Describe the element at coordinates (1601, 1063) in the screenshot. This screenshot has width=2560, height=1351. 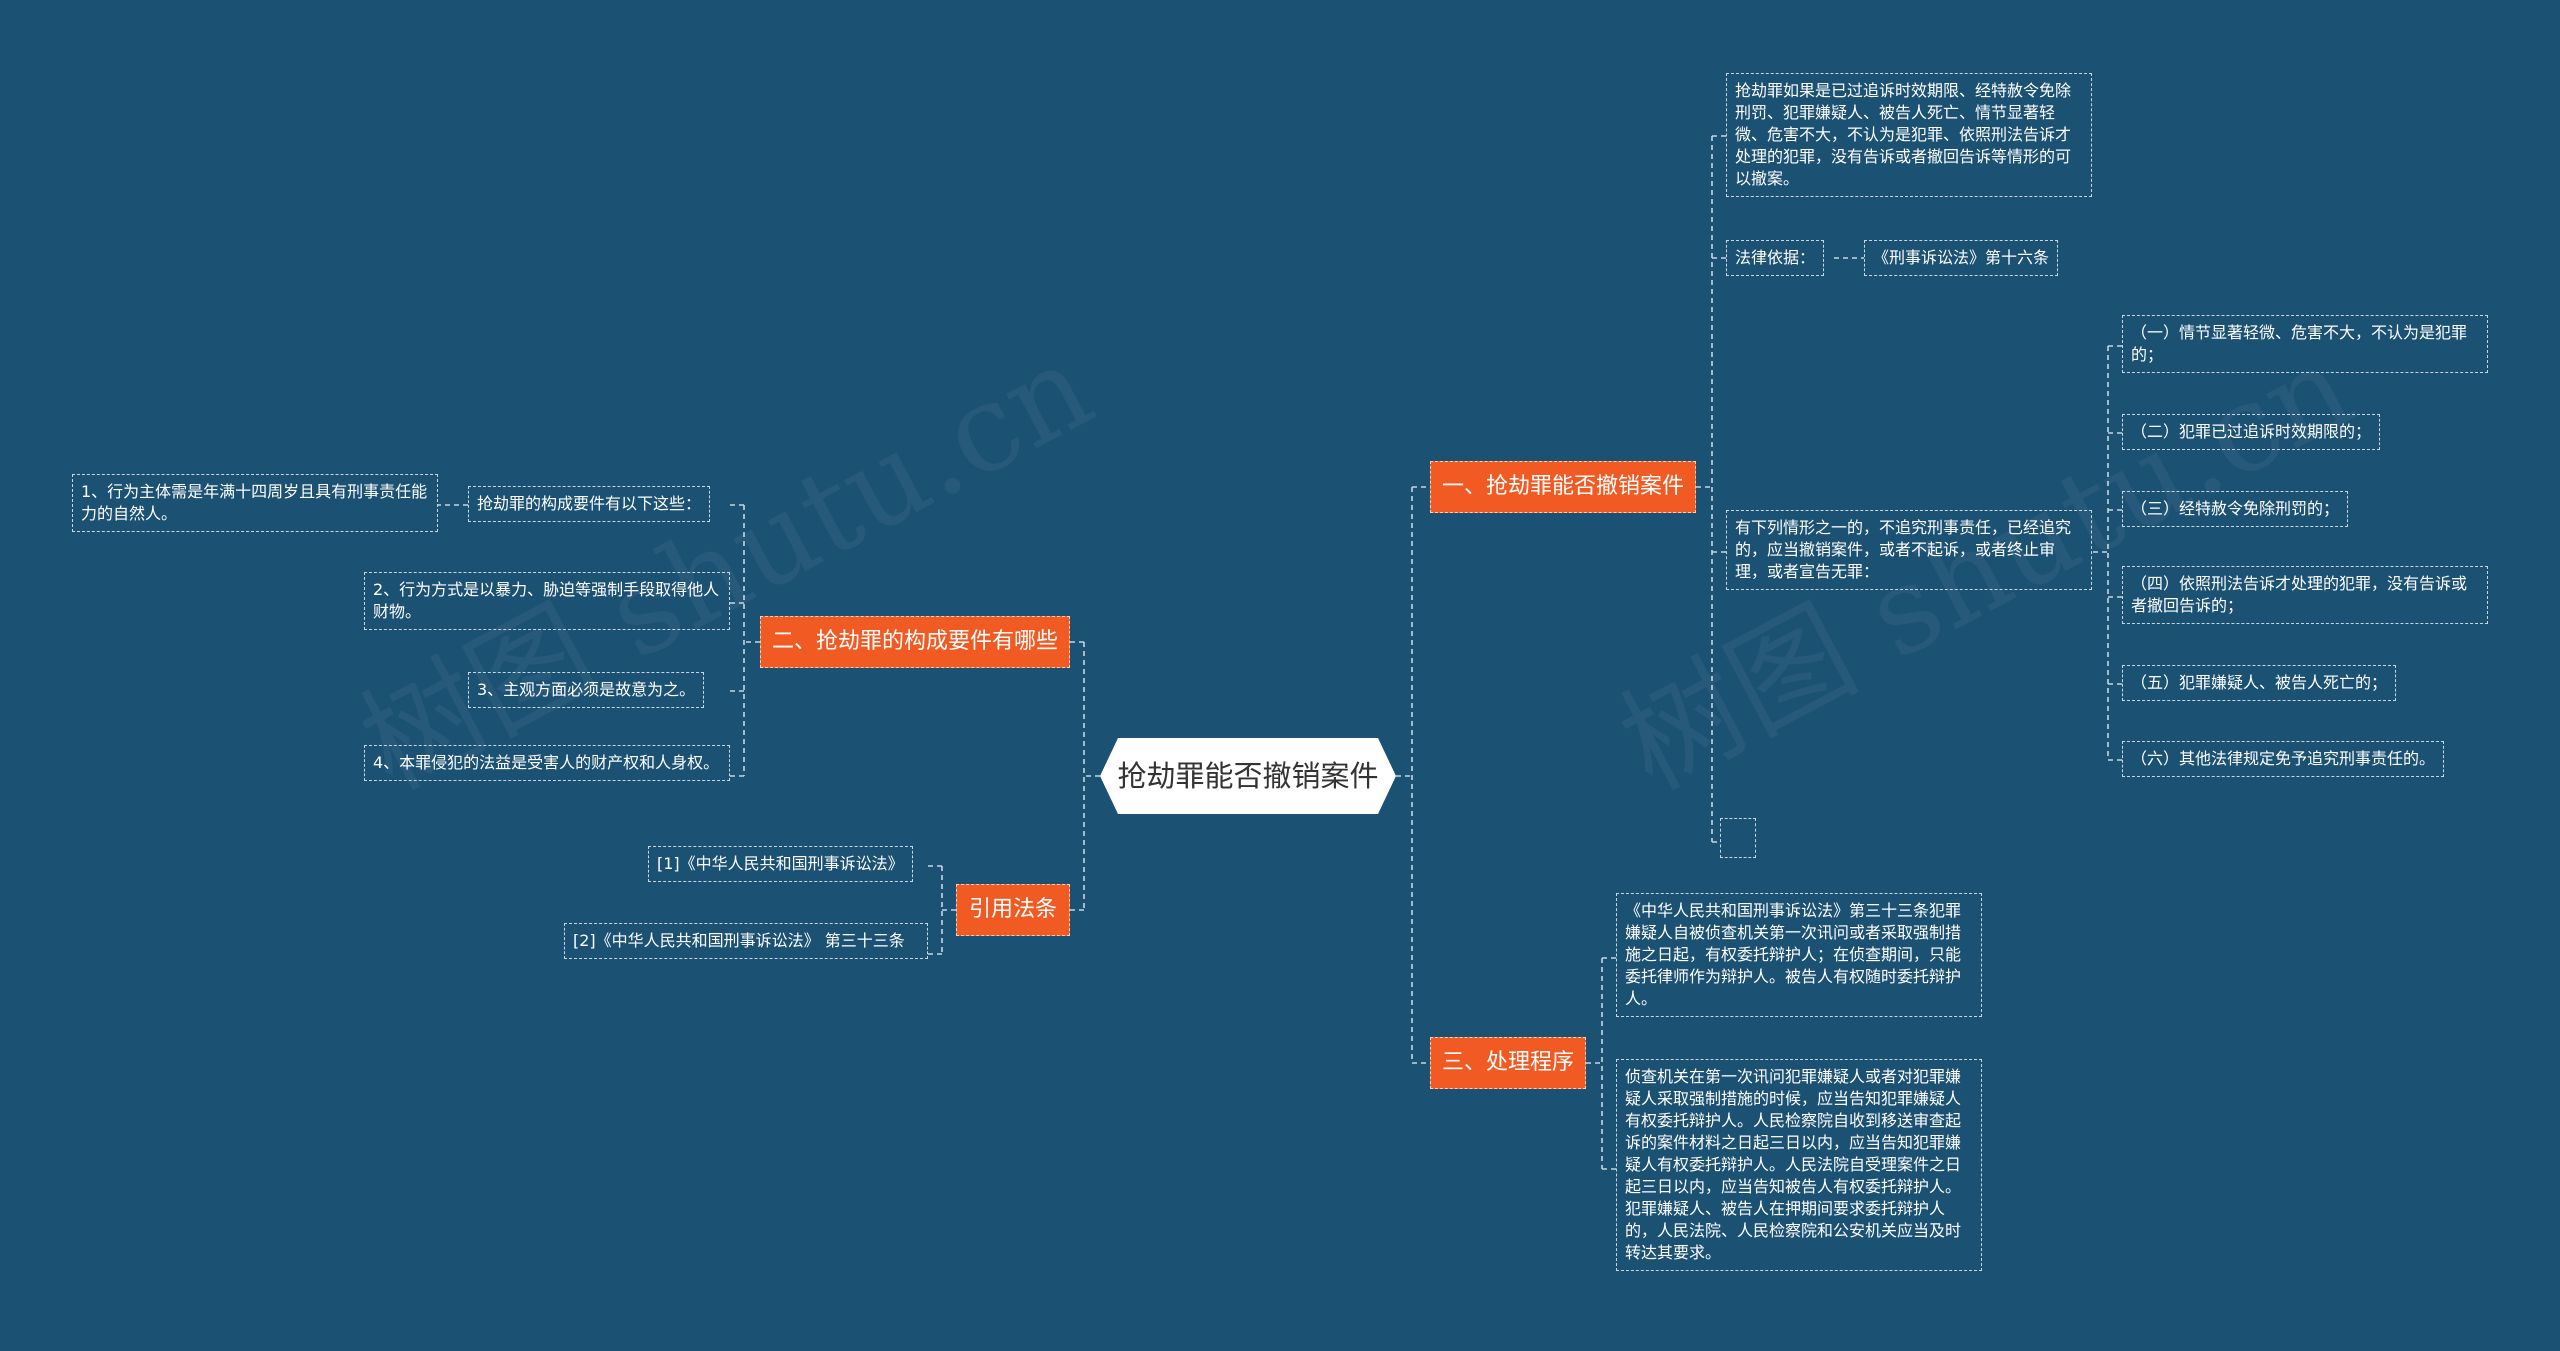
I see `connector-b3` at that location.